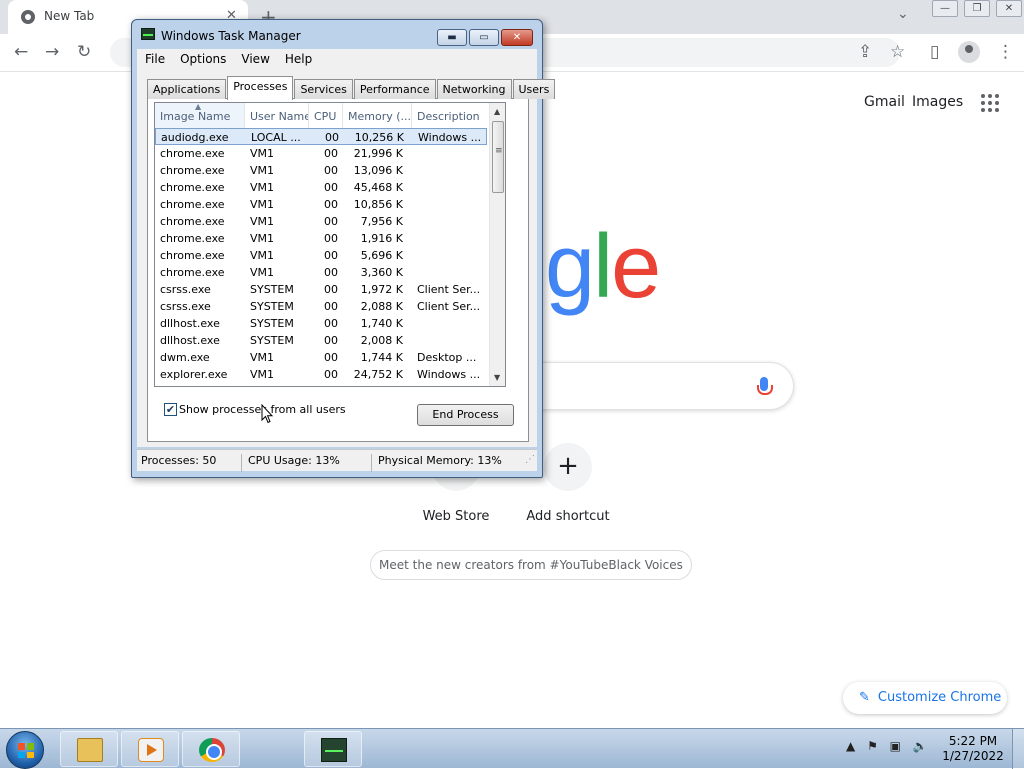 The width and height of the screenshot is (1024, 769). What do you see at coordinates (872, 746) in the screenshot?
I see `action-center-flag-icon: ⚑` at bounding box center [872, 746].